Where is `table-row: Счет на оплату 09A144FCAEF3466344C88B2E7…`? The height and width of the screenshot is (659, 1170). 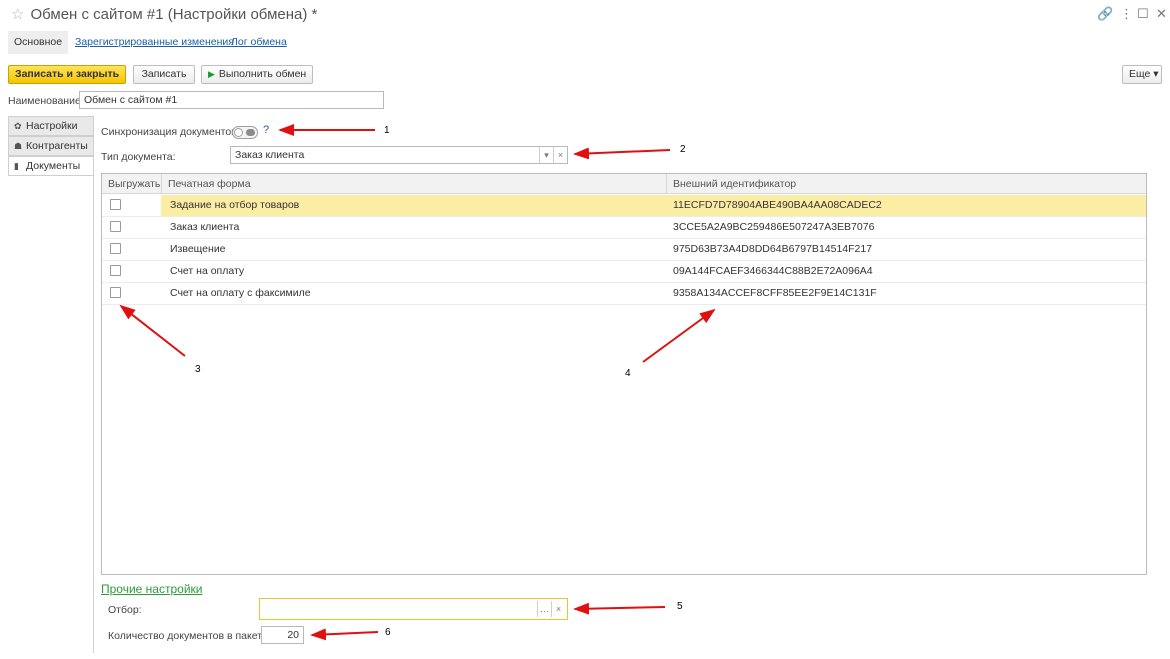 table-row: Счет на оплату 09A144FCAEF3466344C88B2E7… is located at coordinates (624, 272).